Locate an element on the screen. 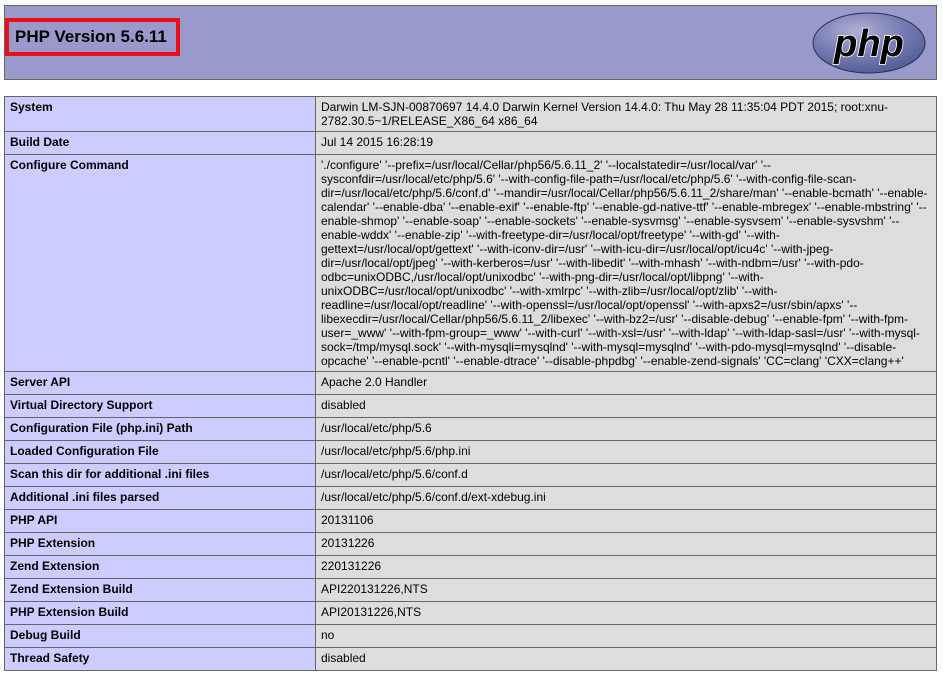 The height and width of the screenshot is (683, 943). setting-label: Zend Extension is located at coordinates (160, 567).